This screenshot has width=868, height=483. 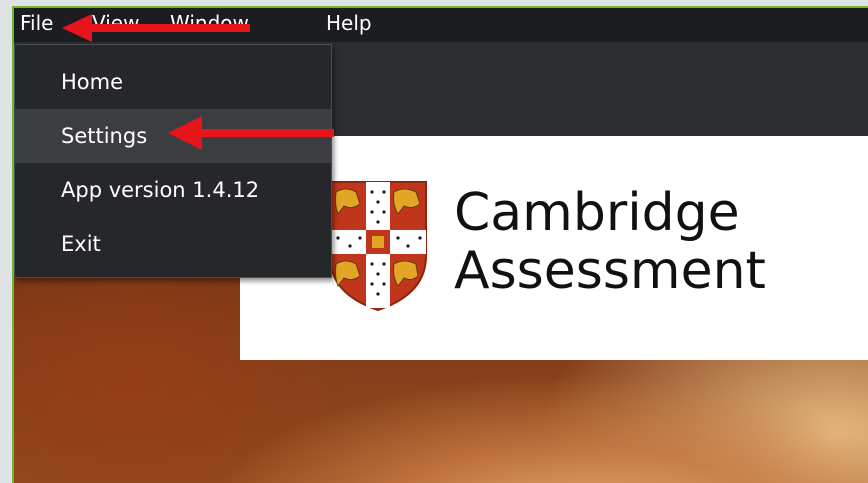 What do you see at coordinates (173, 244) in the screenshot?
I see `menu-item-exit: Exit` at bounding box center [173, 244].